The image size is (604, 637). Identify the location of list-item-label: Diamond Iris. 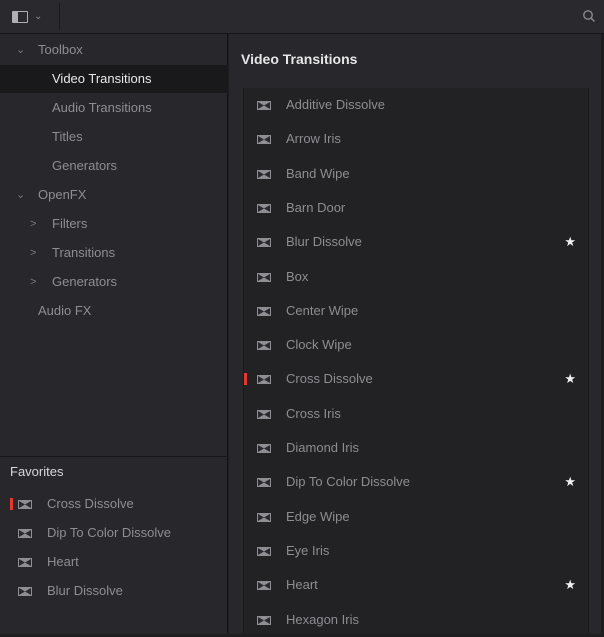
(322, 447).